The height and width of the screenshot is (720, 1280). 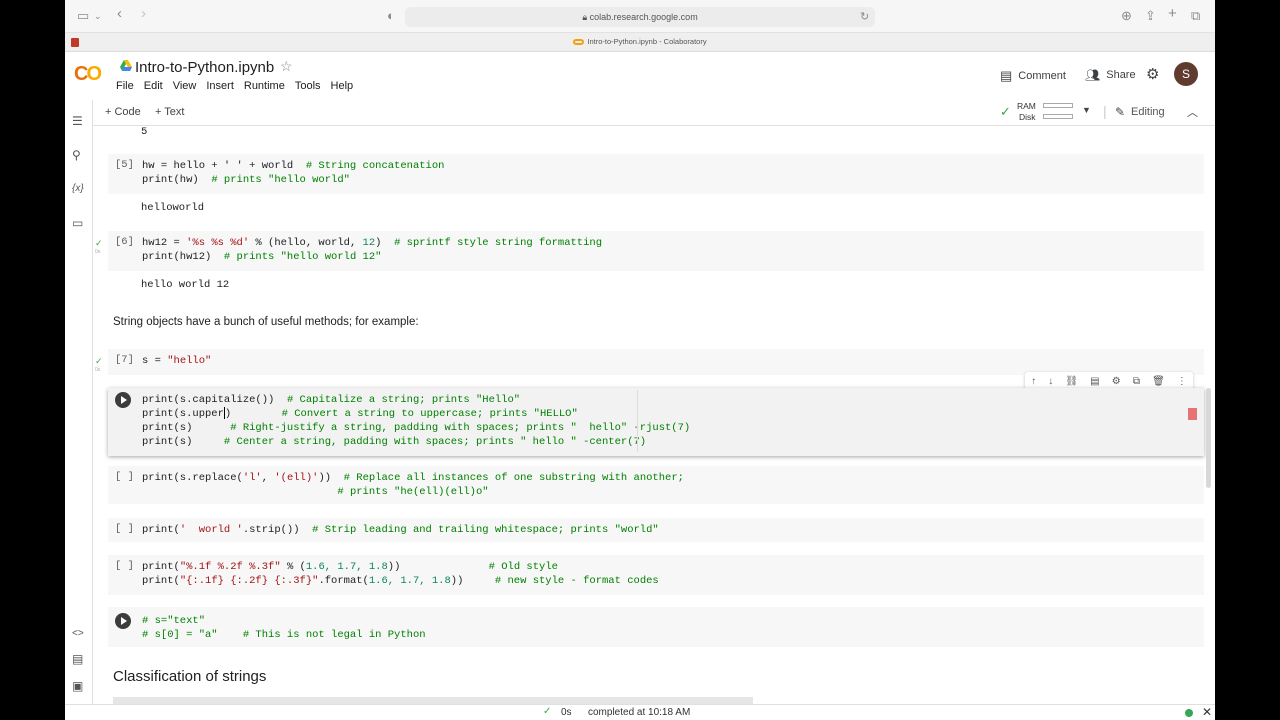 What do you see at coordinates (433, 700) in the screenshot?
I see `cut-off-text` at bounding box center [433, 700].